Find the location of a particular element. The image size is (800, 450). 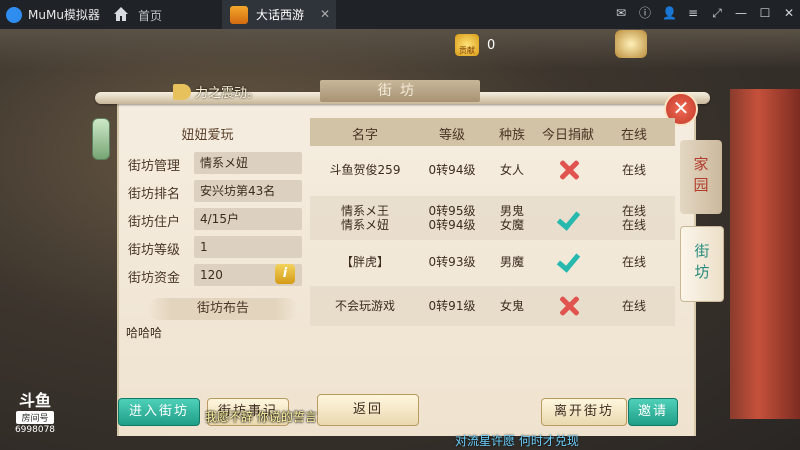

game-tab: 大话西游 ✕ is located at coordinates (279, 14).